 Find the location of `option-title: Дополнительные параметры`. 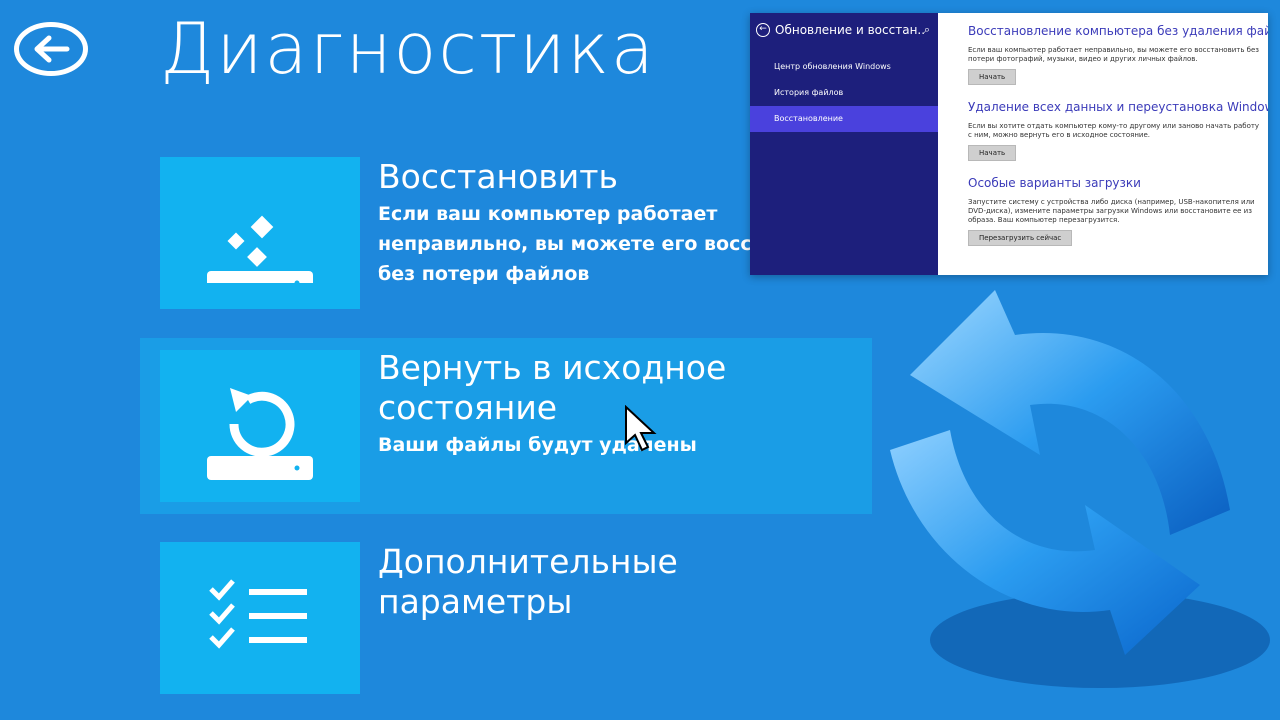

option-title: Дополнительные параметры is located at coordinates (528, 581).